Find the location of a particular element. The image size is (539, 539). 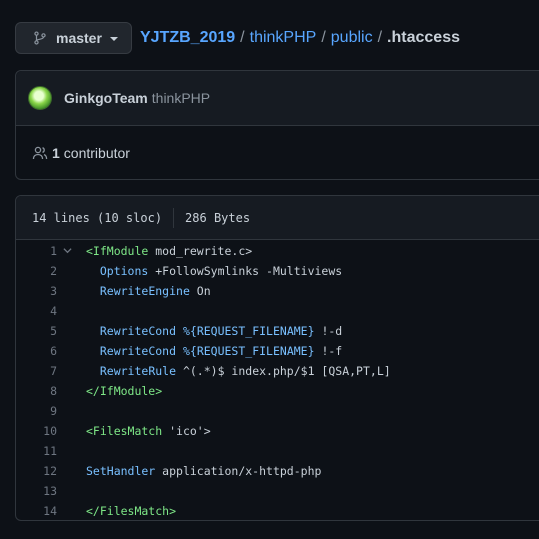

code-token: On is located at coordinates (200, 291).